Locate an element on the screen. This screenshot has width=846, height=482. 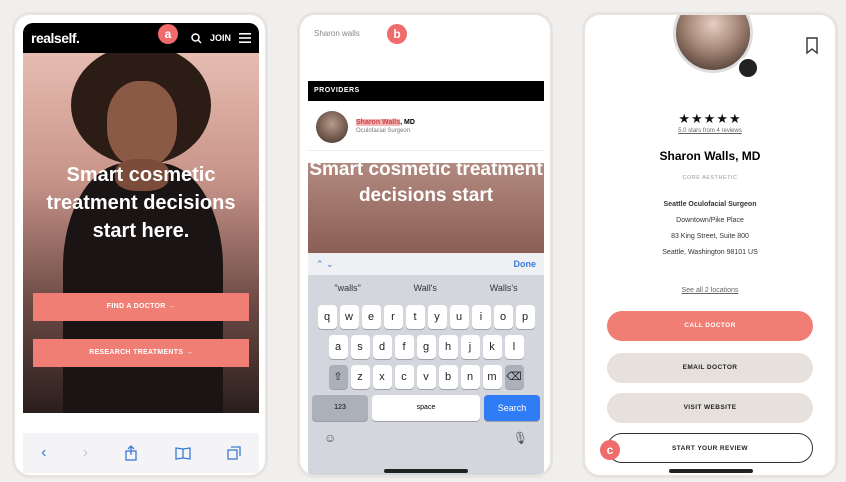
key: r is located at coordinates (393, 317).